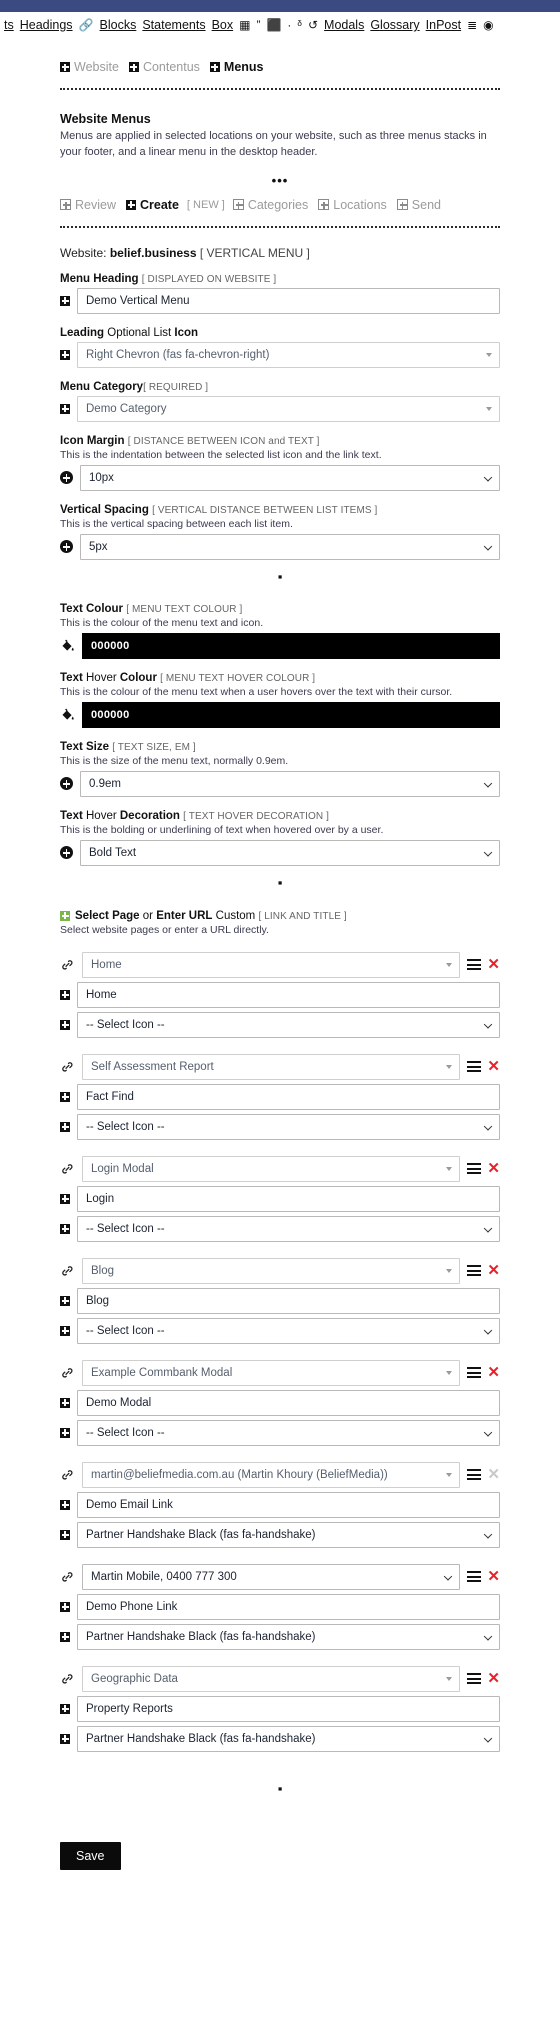 Image resolution: width=560 pixels, height=2019 pixels. I want to click on action-tab-categories: Categories, so click(270, 205).